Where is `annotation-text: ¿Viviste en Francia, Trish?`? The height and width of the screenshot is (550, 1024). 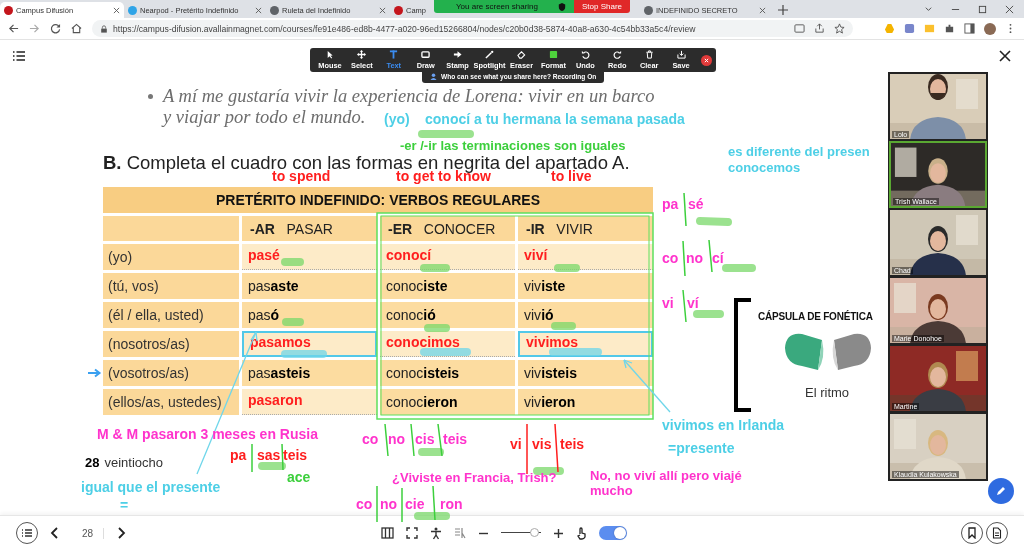 annotation-text: ¿Viviste en Francia, Trish? is located at coordinates (474, 478).